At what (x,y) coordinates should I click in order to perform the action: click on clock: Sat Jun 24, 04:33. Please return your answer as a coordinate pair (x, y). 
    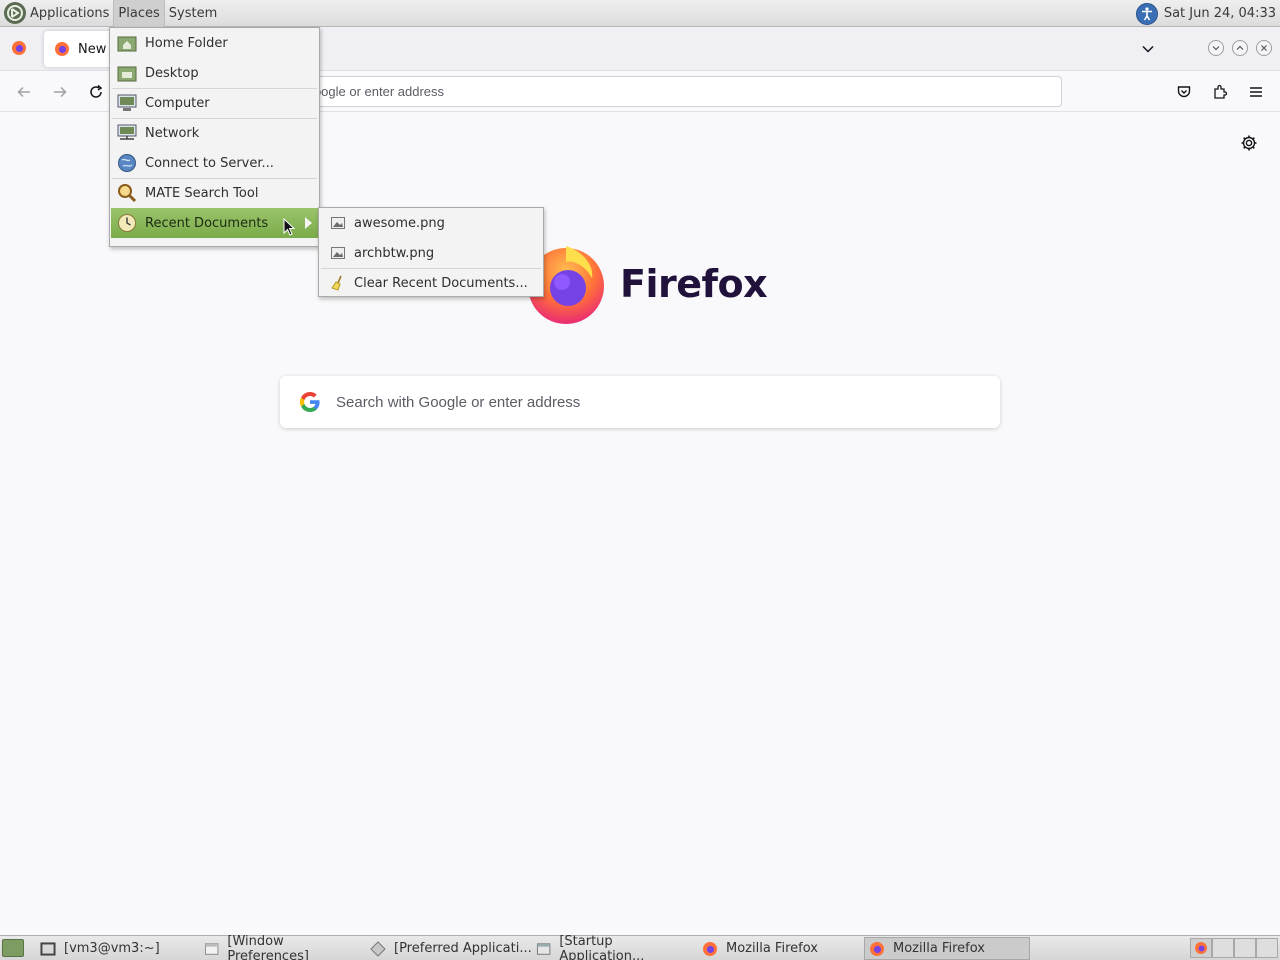
    Looking at the image, I should click on (1220, 13).